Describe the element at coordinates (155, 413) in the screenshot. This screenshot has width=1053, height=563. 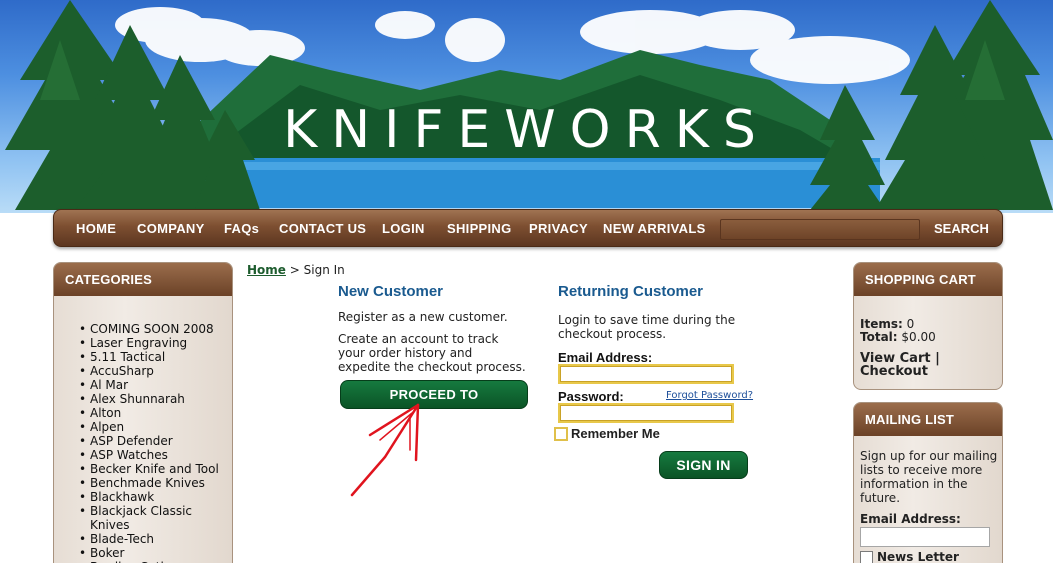
I see `category-item: Alton` at that location.